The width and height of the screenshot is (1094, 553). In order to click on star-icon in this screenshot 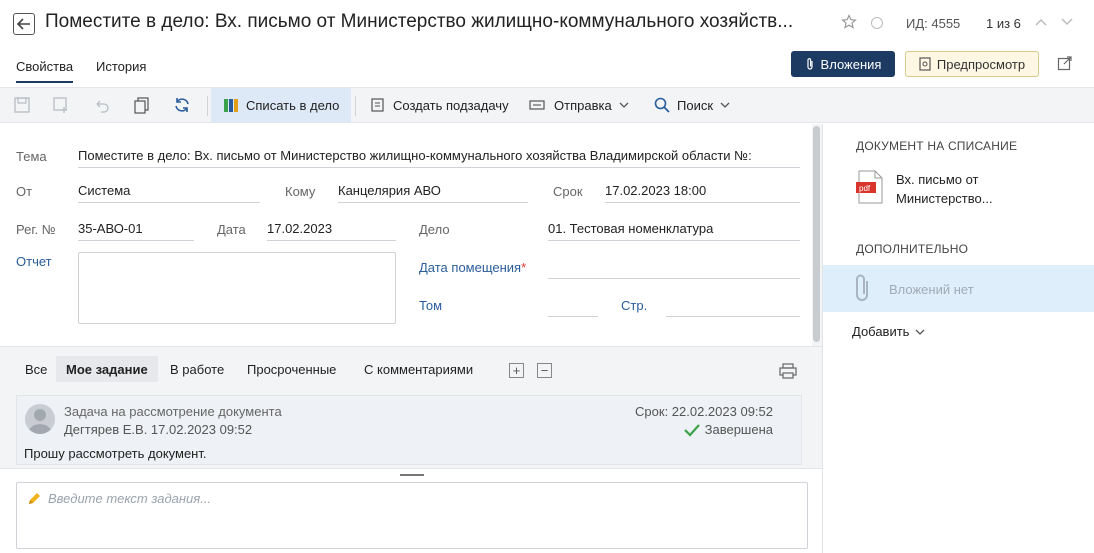, I will do `click(849, 22)`.